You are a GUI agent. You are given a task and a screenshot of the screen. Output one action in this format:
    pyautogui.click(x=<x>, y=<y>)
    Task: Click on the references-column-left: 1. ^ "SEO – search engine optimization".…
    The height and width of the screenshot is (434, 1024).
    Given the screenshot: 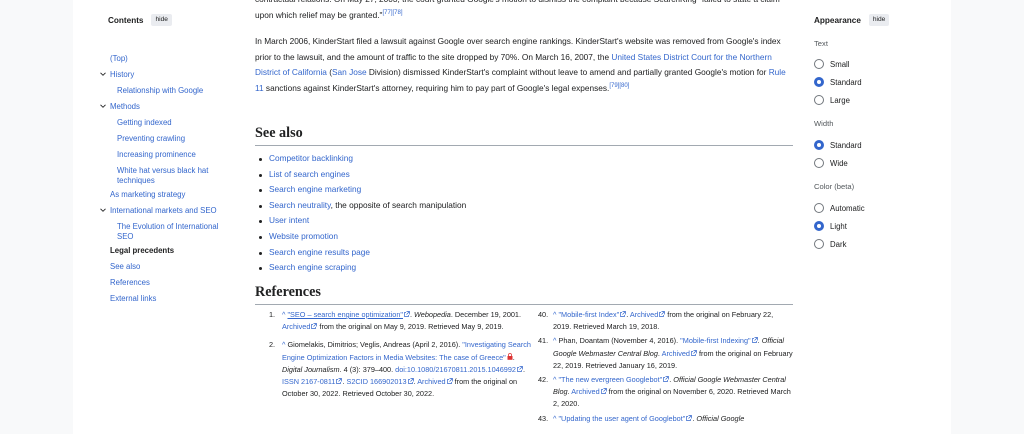 What is the action you would take?
    pyautogui.click(x=400, y=355)
    